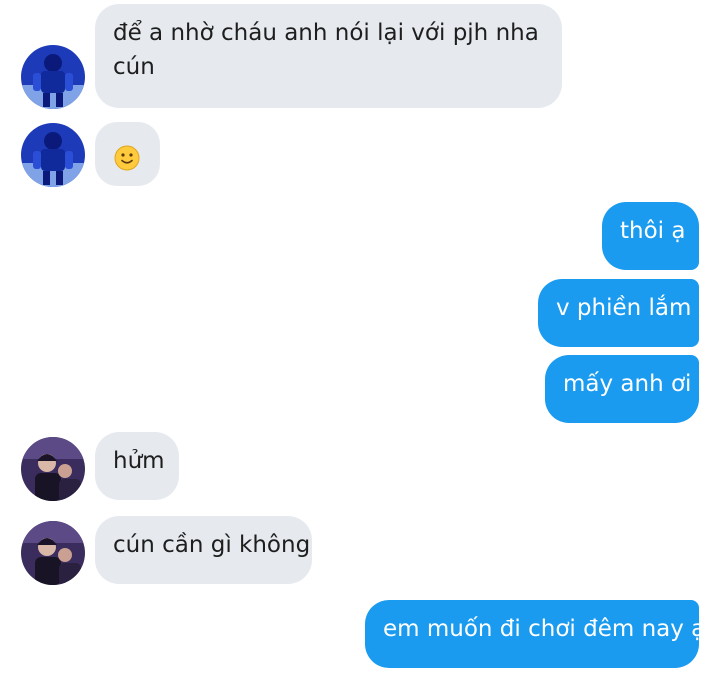 The height and width of the screenshot is (673, 720). I want to click on message-text: cún cần gì không, so click(212, 545).